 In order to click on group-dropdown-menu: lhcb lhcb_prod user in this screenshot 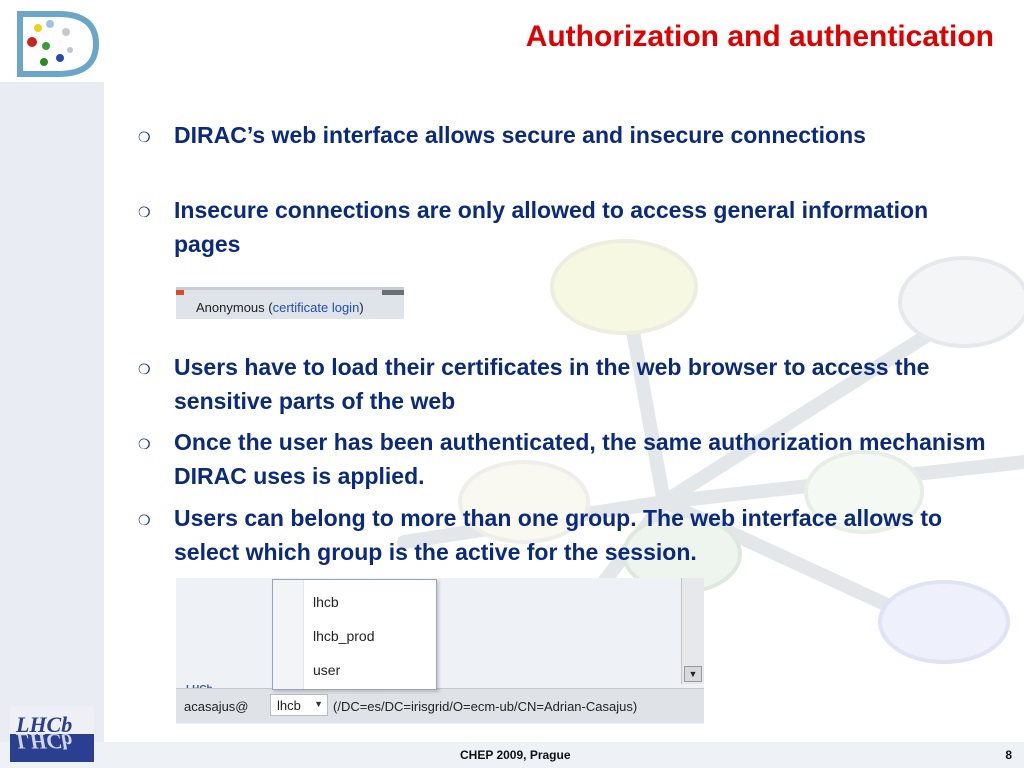, I will do `click(354, 634)`.